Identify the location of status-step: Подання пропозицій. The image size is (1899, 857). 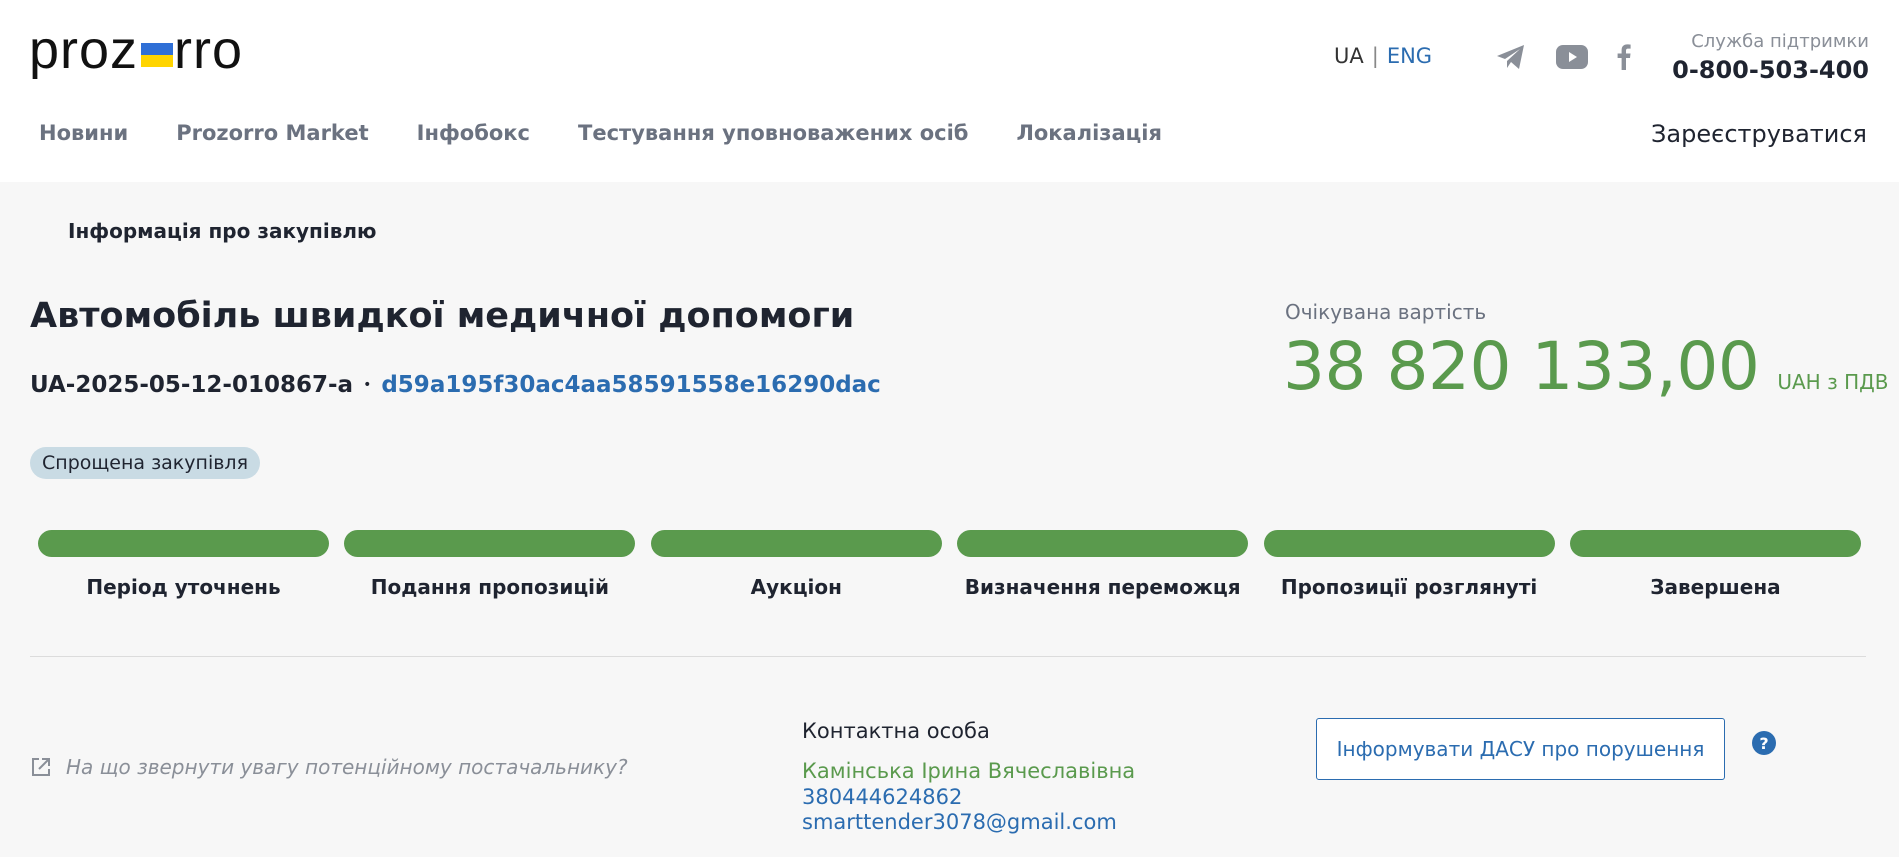
(490, 564).